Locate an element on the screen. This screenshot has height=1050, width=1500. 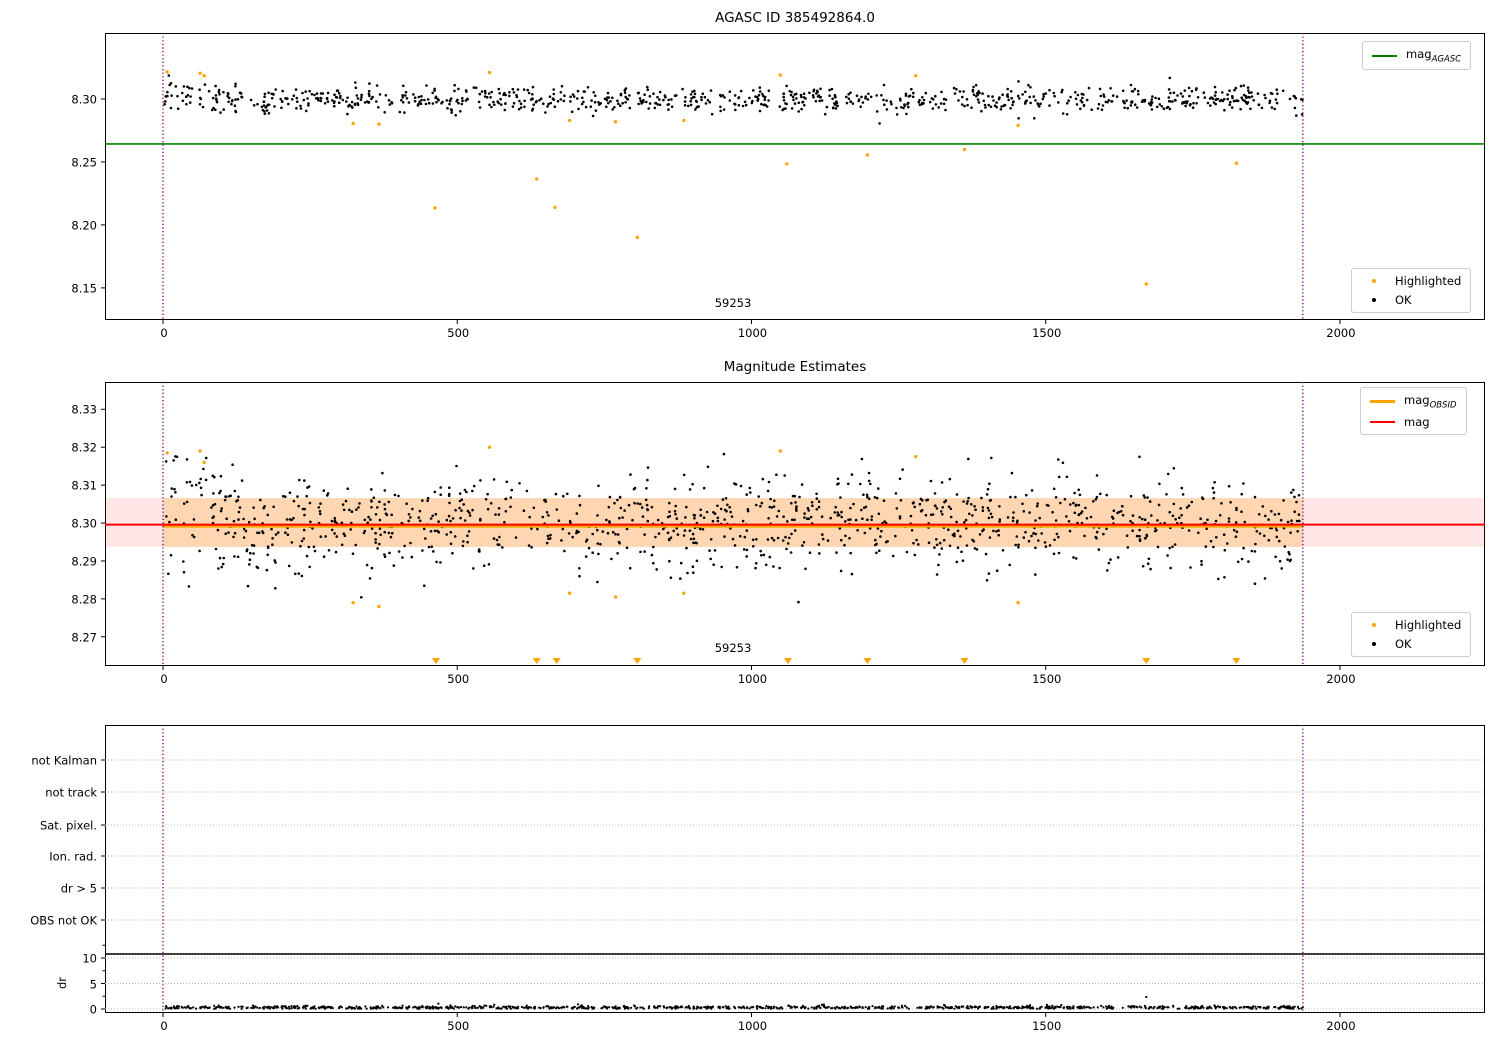
y-tick-label: 8.28 is located at coordinates (84, 599).